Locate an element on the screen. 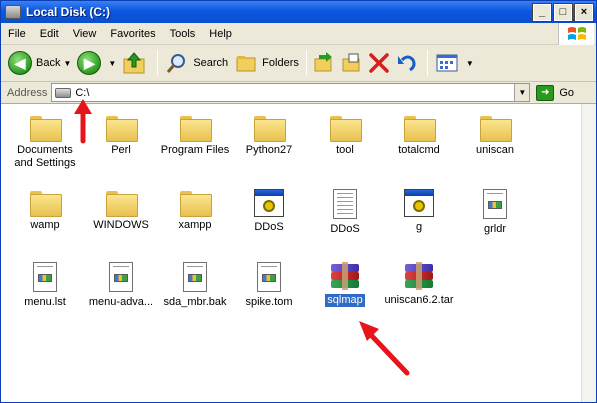 The height and width of the screenshot is (403, 597). file-item: uniscan is located at coordinates (495, 135).